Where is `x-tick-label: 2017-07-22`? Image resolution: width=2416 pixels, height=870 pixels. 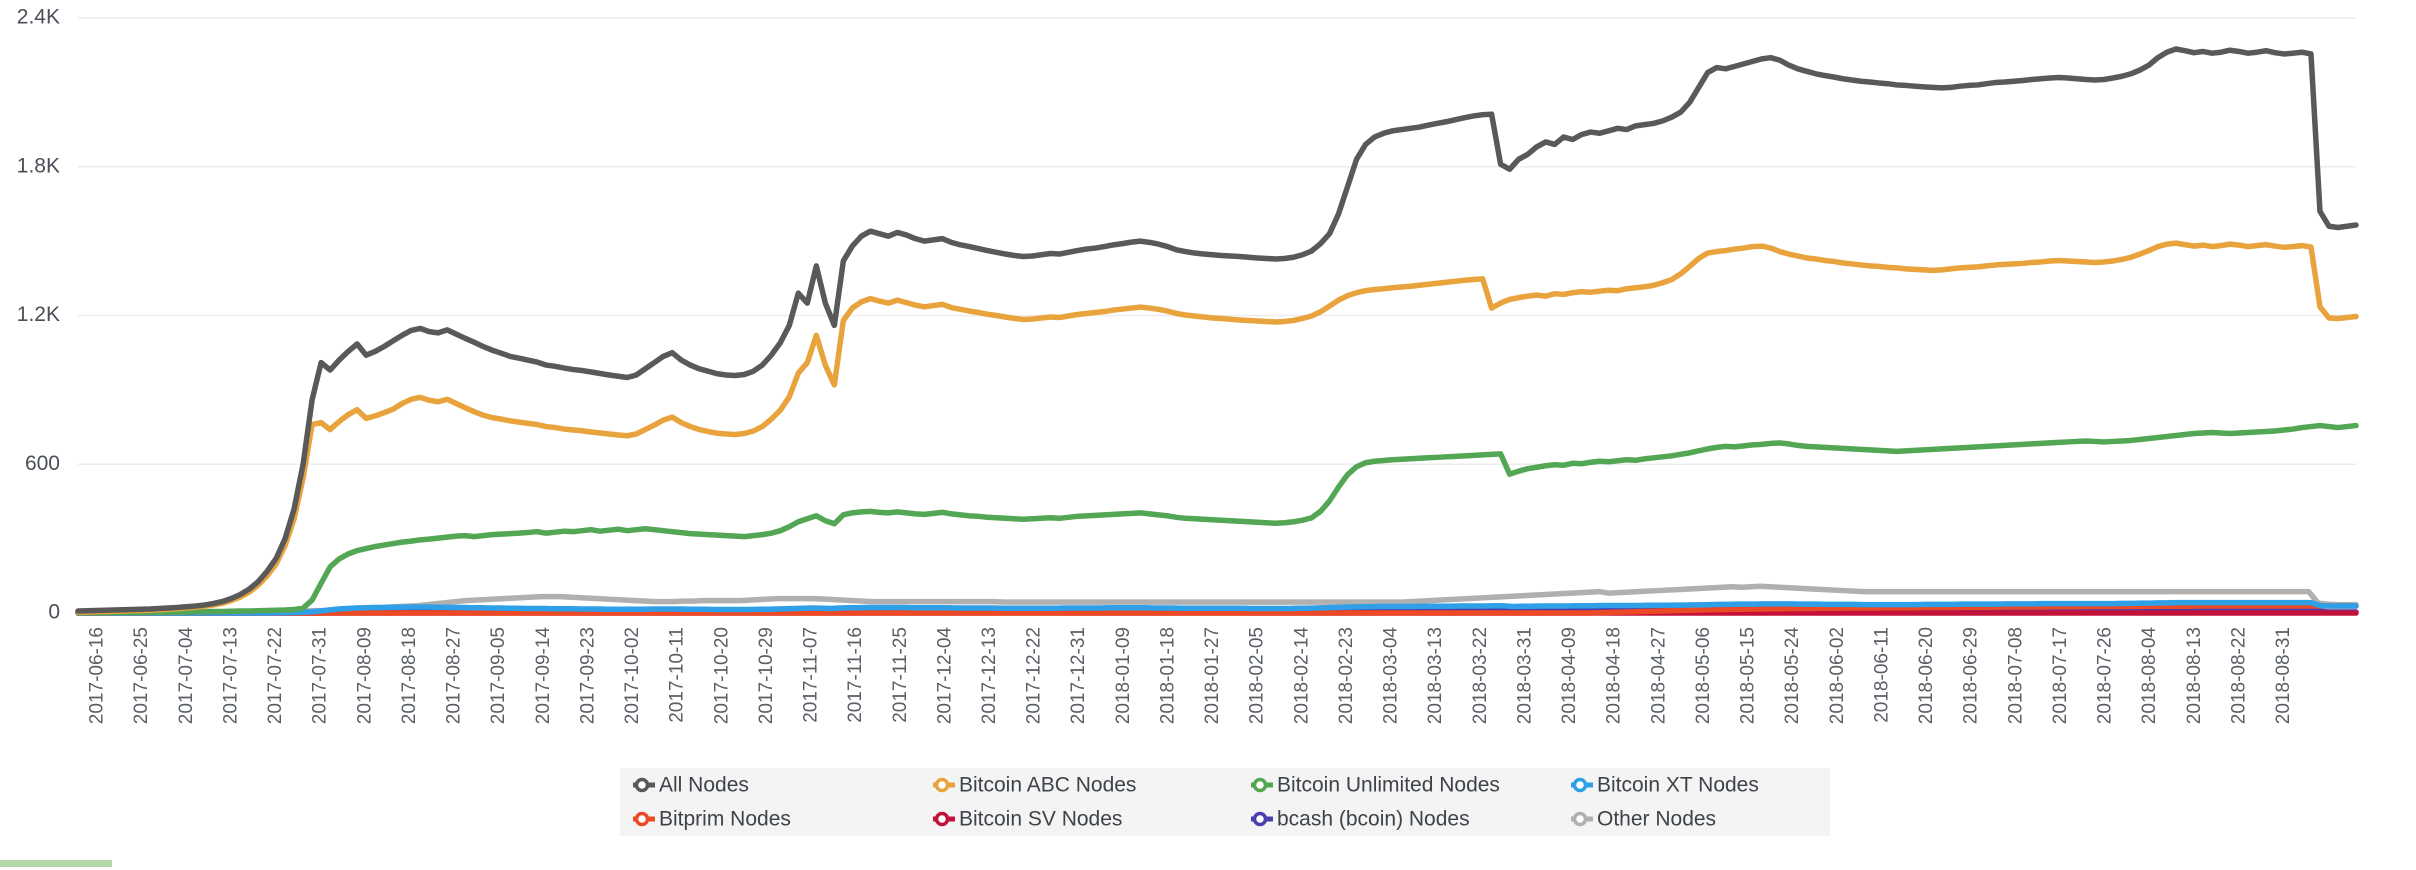
x-tick-label: 2017-07-22 is located at coordinates (275, 675).